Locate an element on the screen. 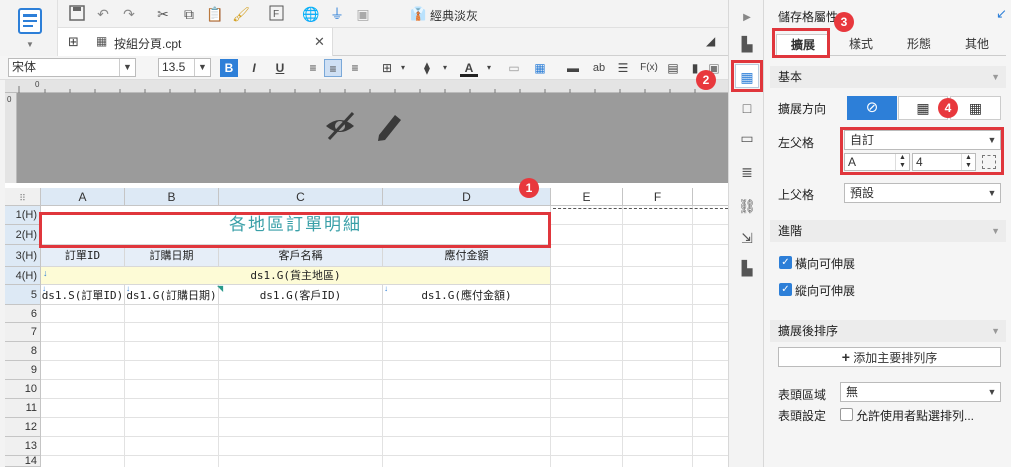 The height and width of the screenshot is (467, 1011). web-icon: 🌐 is located at coordinates (311, 14).